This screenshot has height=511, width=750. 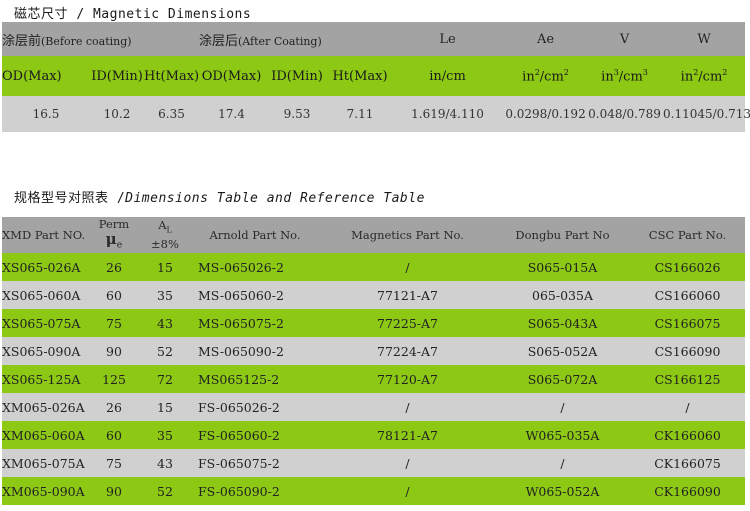 I want to click on dongbu-cell: S065-043A, so click(x=562, y=323).